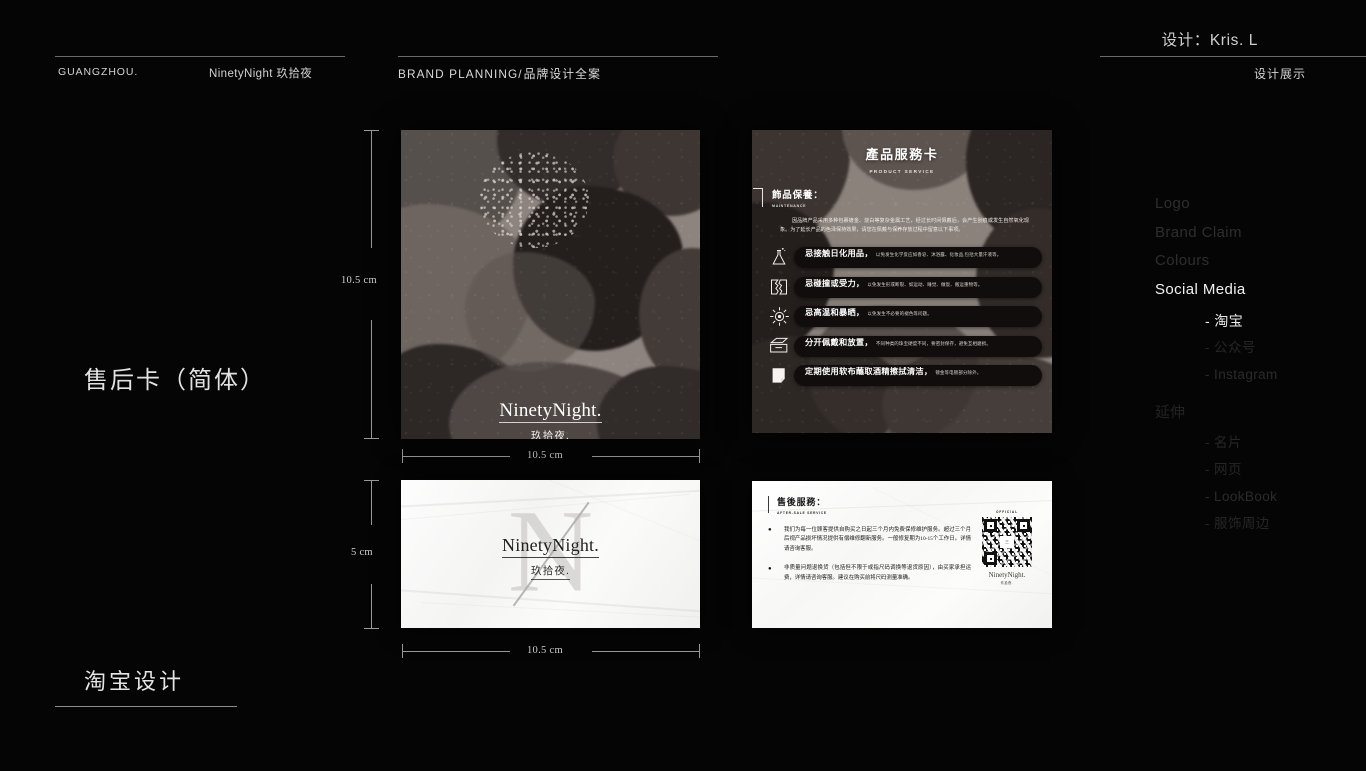 The height and width of the screenshot is (771, 1366). I want to click on nav-subgroup-social: - 淘宝 - 公众号 - Instagram, so click(1280, 348).